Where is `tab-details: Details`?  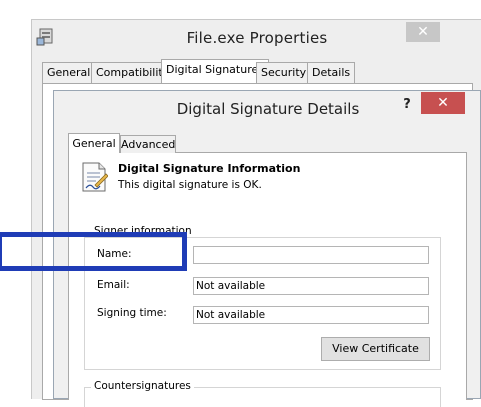
tab-details: Details is located at coordinates (331, 73).